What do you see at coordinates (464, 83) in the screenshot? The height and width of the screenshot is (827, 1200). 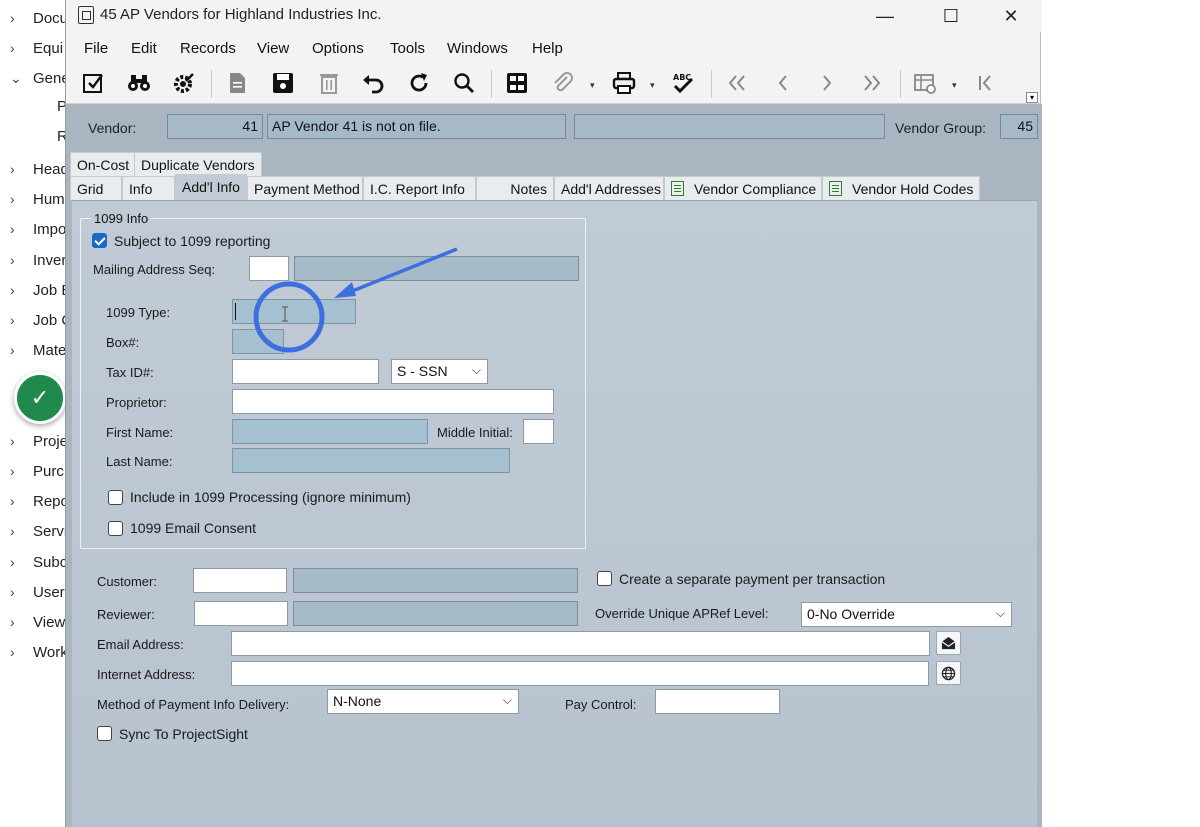 I see `search-icon` at bounding box center [464, 83].